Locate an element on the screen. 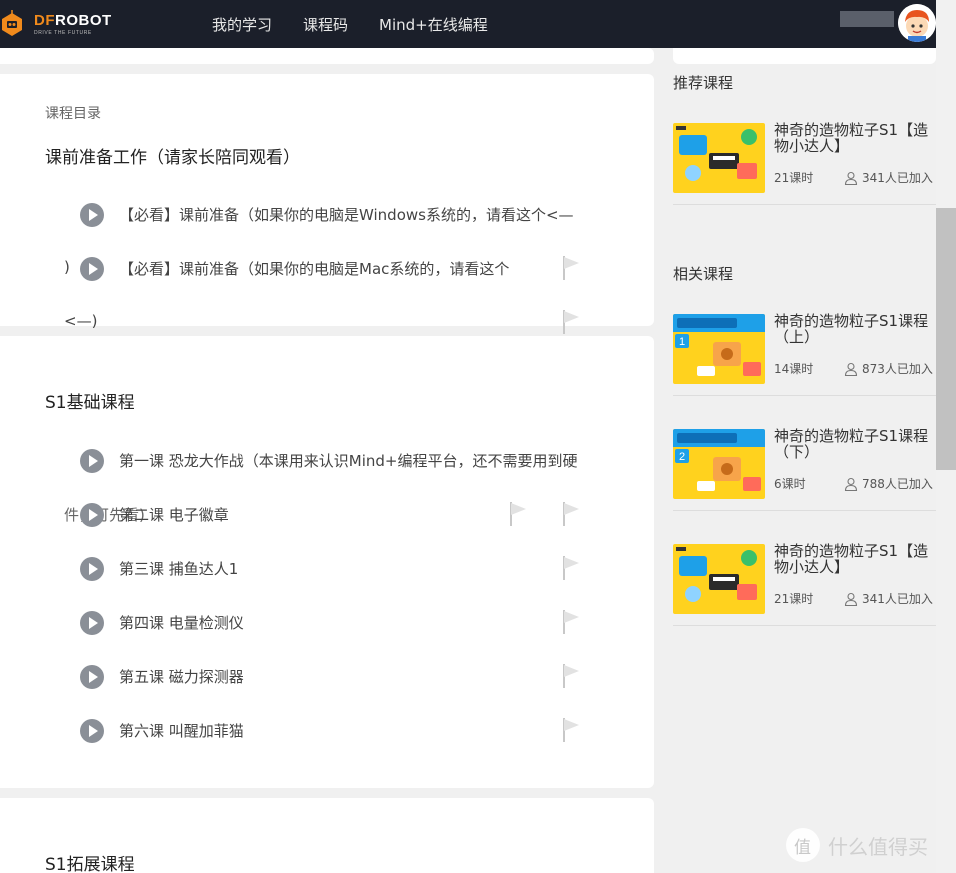 Image resolution: width=956 pixels, height=873 pixels. logo-tagline: DRIVE THE FUTURE is located at coordinates (63, 32).